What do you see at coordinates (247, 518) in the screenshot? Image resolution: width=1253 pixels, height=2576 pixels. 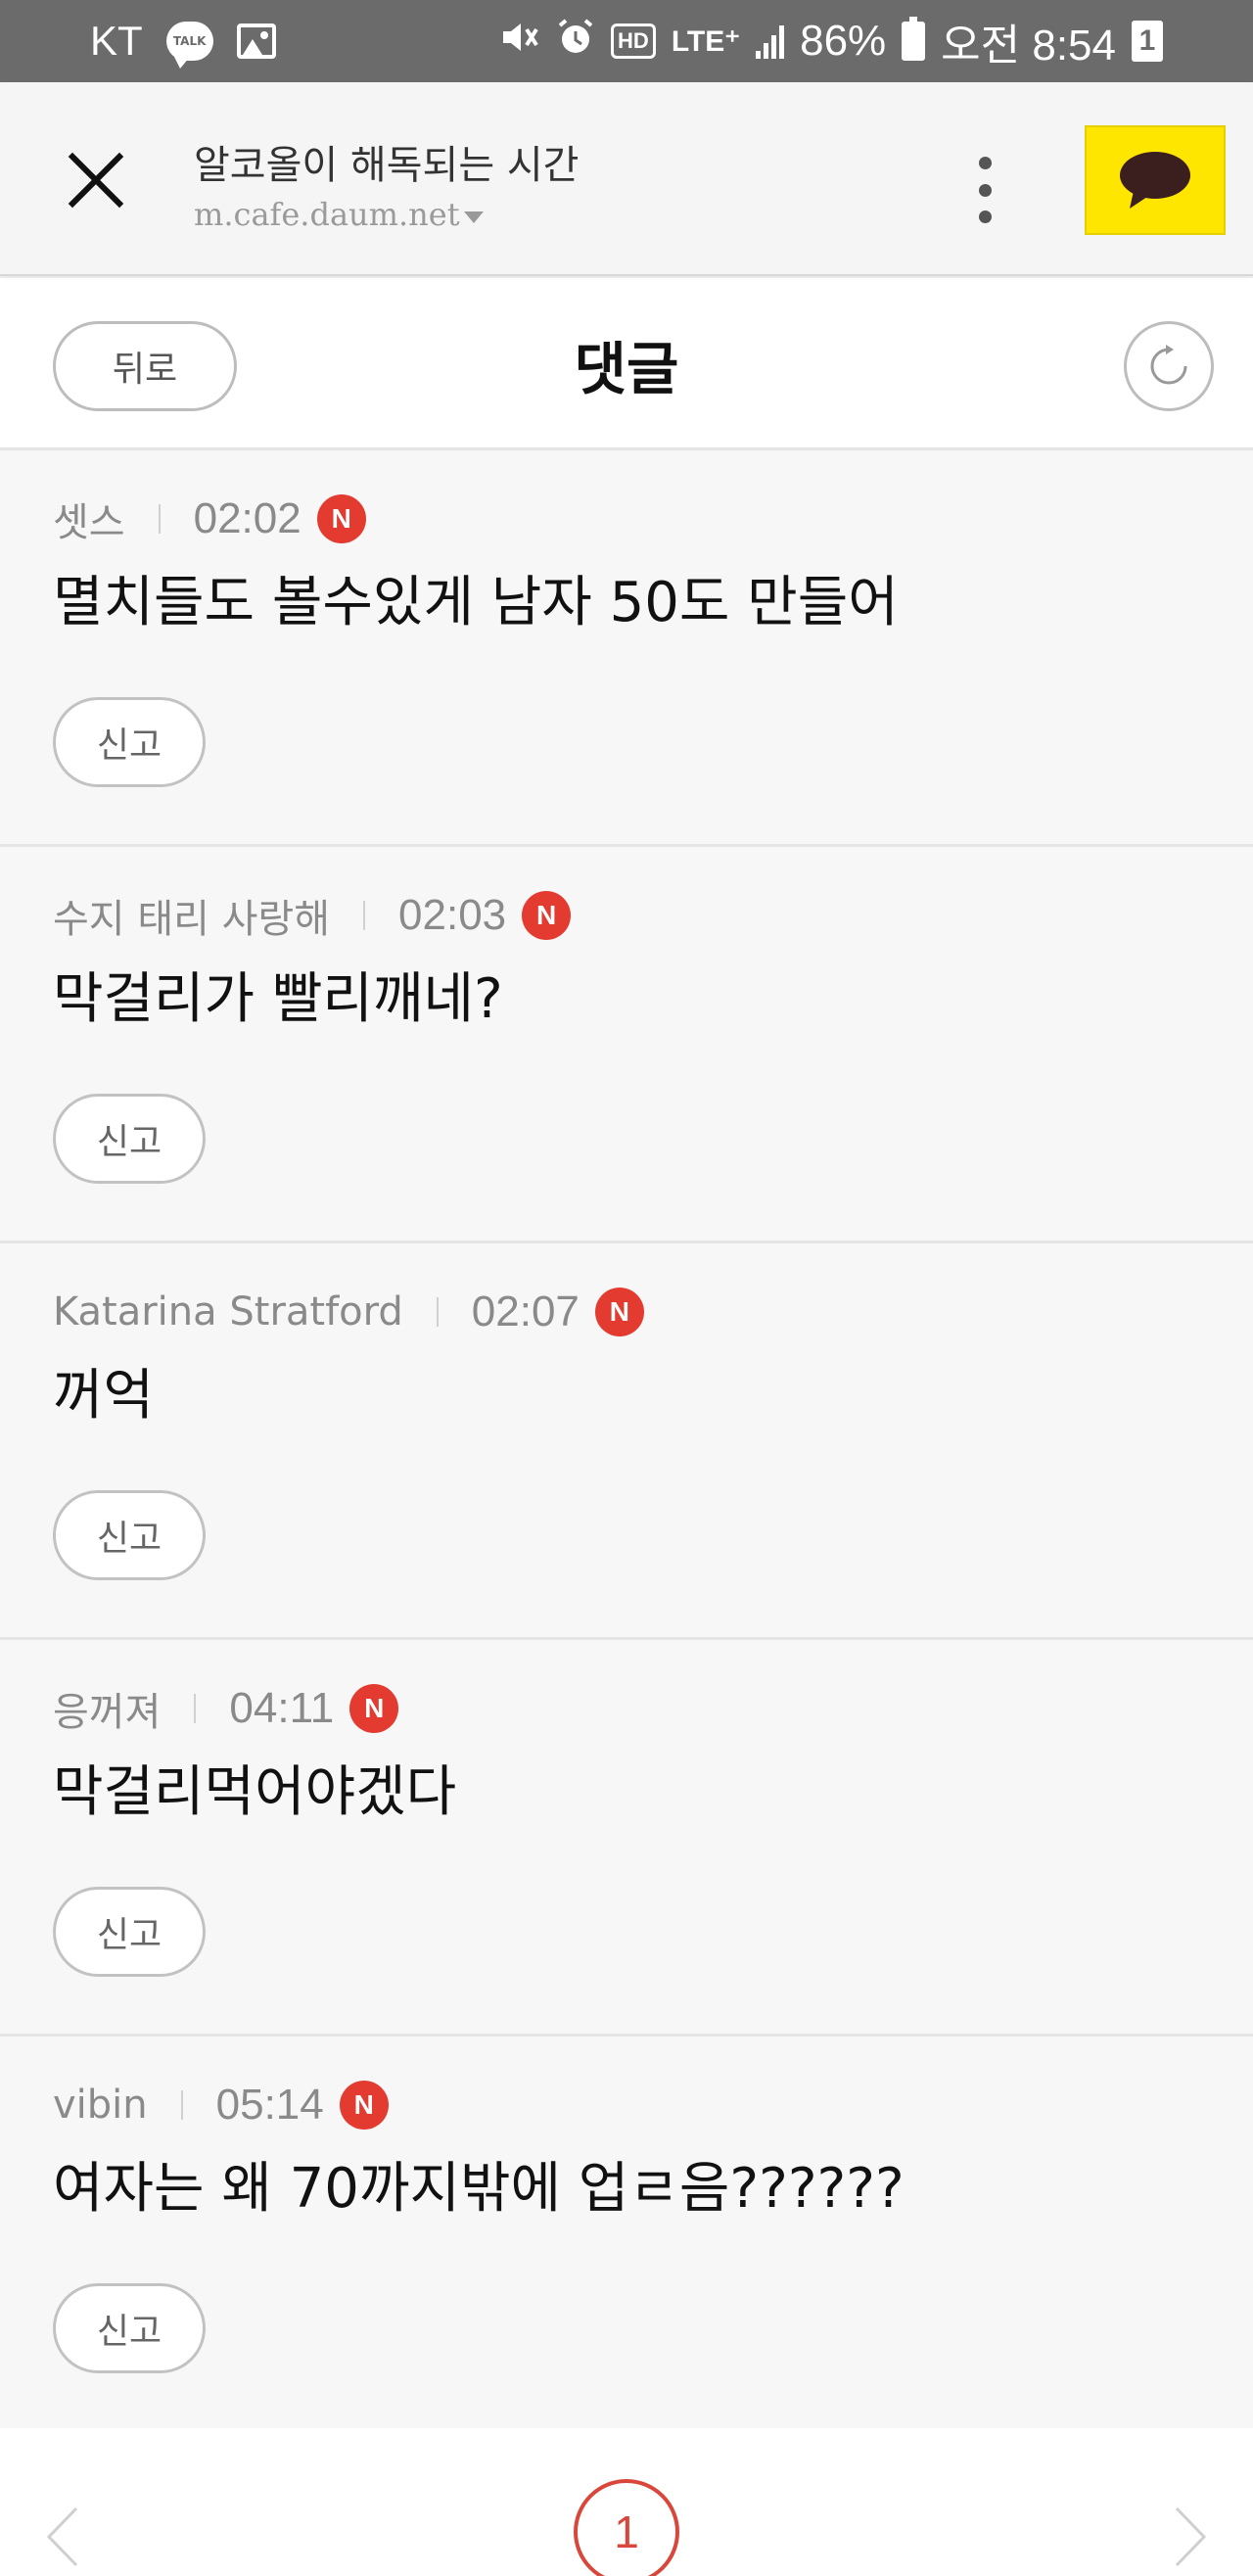 I see `comment-time: 02:02` at bounding box center [247, 518].